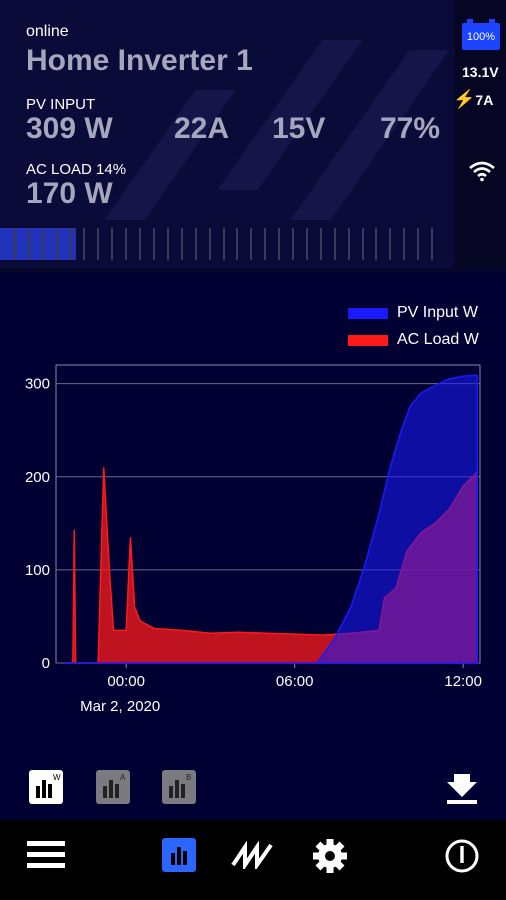 This screenshot has width=506, height=900. Describe the element at coordinates (462, 789) in the screenshot. I see `download-icon` at that location.